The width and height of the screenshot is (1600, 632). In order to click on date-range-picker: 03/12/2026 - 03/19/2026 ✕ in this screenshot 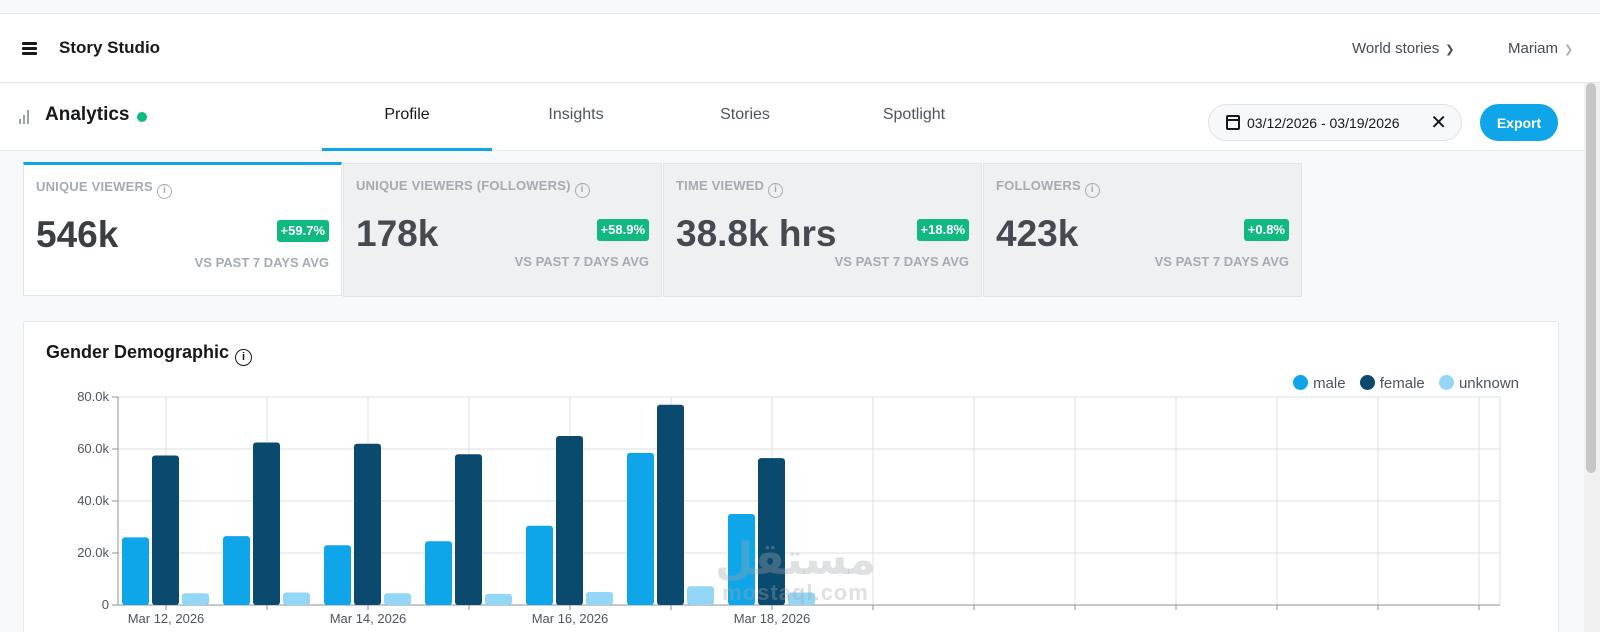, I will do `click(1335, 122)`.